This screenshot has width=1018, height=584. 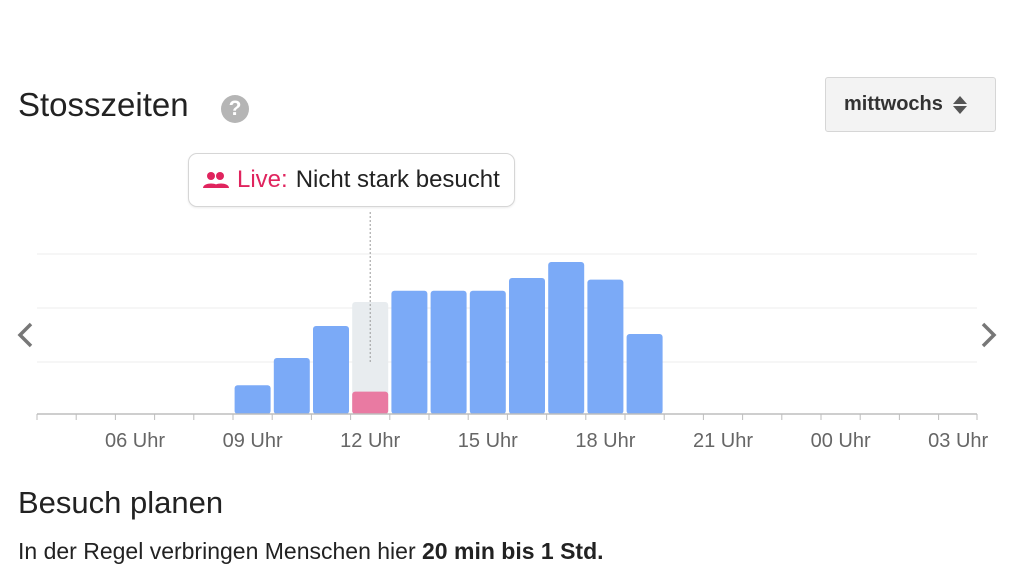 I want to click on x-tick-label: 06 Uhr, so click(x=135, y=441).